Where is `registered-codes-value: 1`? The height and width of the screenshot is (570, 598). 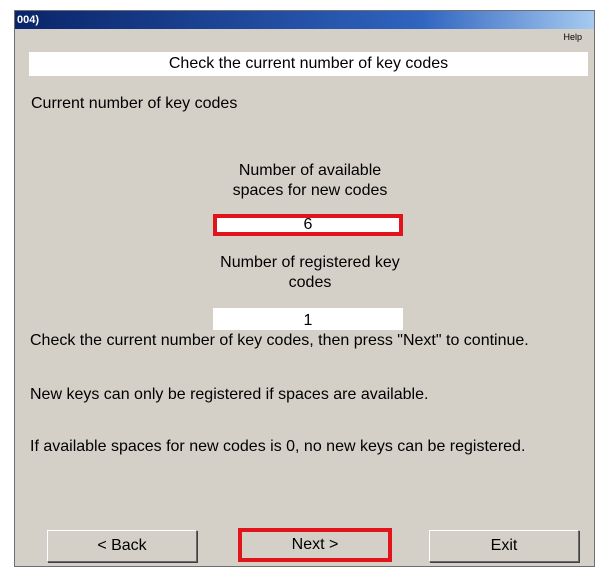
registered-codes-value: 1 is located at coordinates (308, 319).